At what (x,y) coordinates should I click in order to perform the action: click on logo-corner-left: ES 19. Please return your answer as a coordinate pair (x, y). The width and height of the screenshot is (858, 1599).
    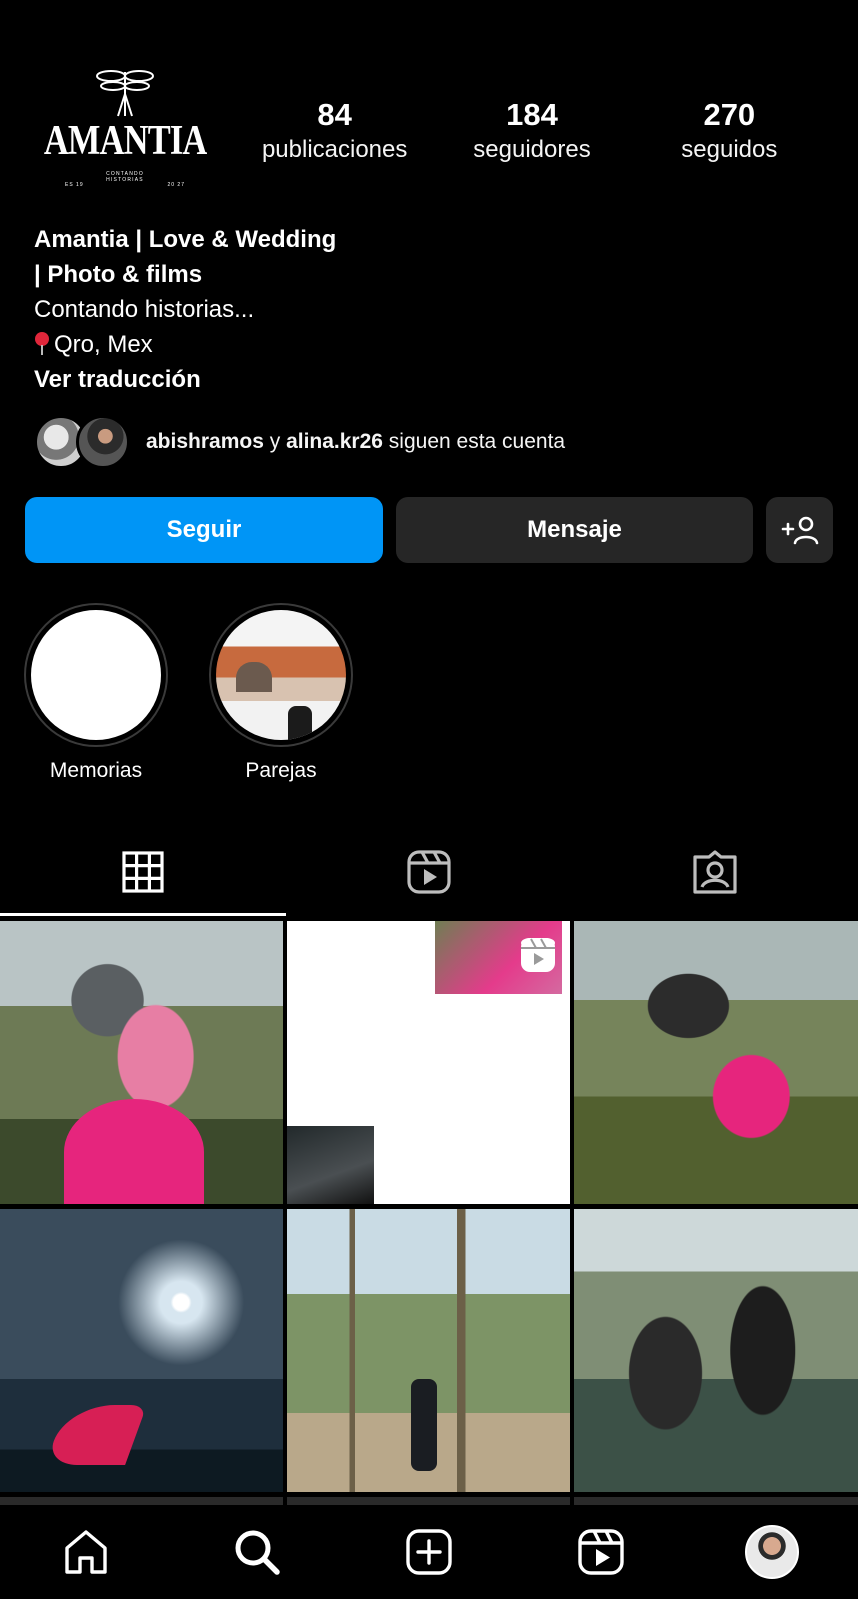
    Looking at the image, I should click on (74, 185).